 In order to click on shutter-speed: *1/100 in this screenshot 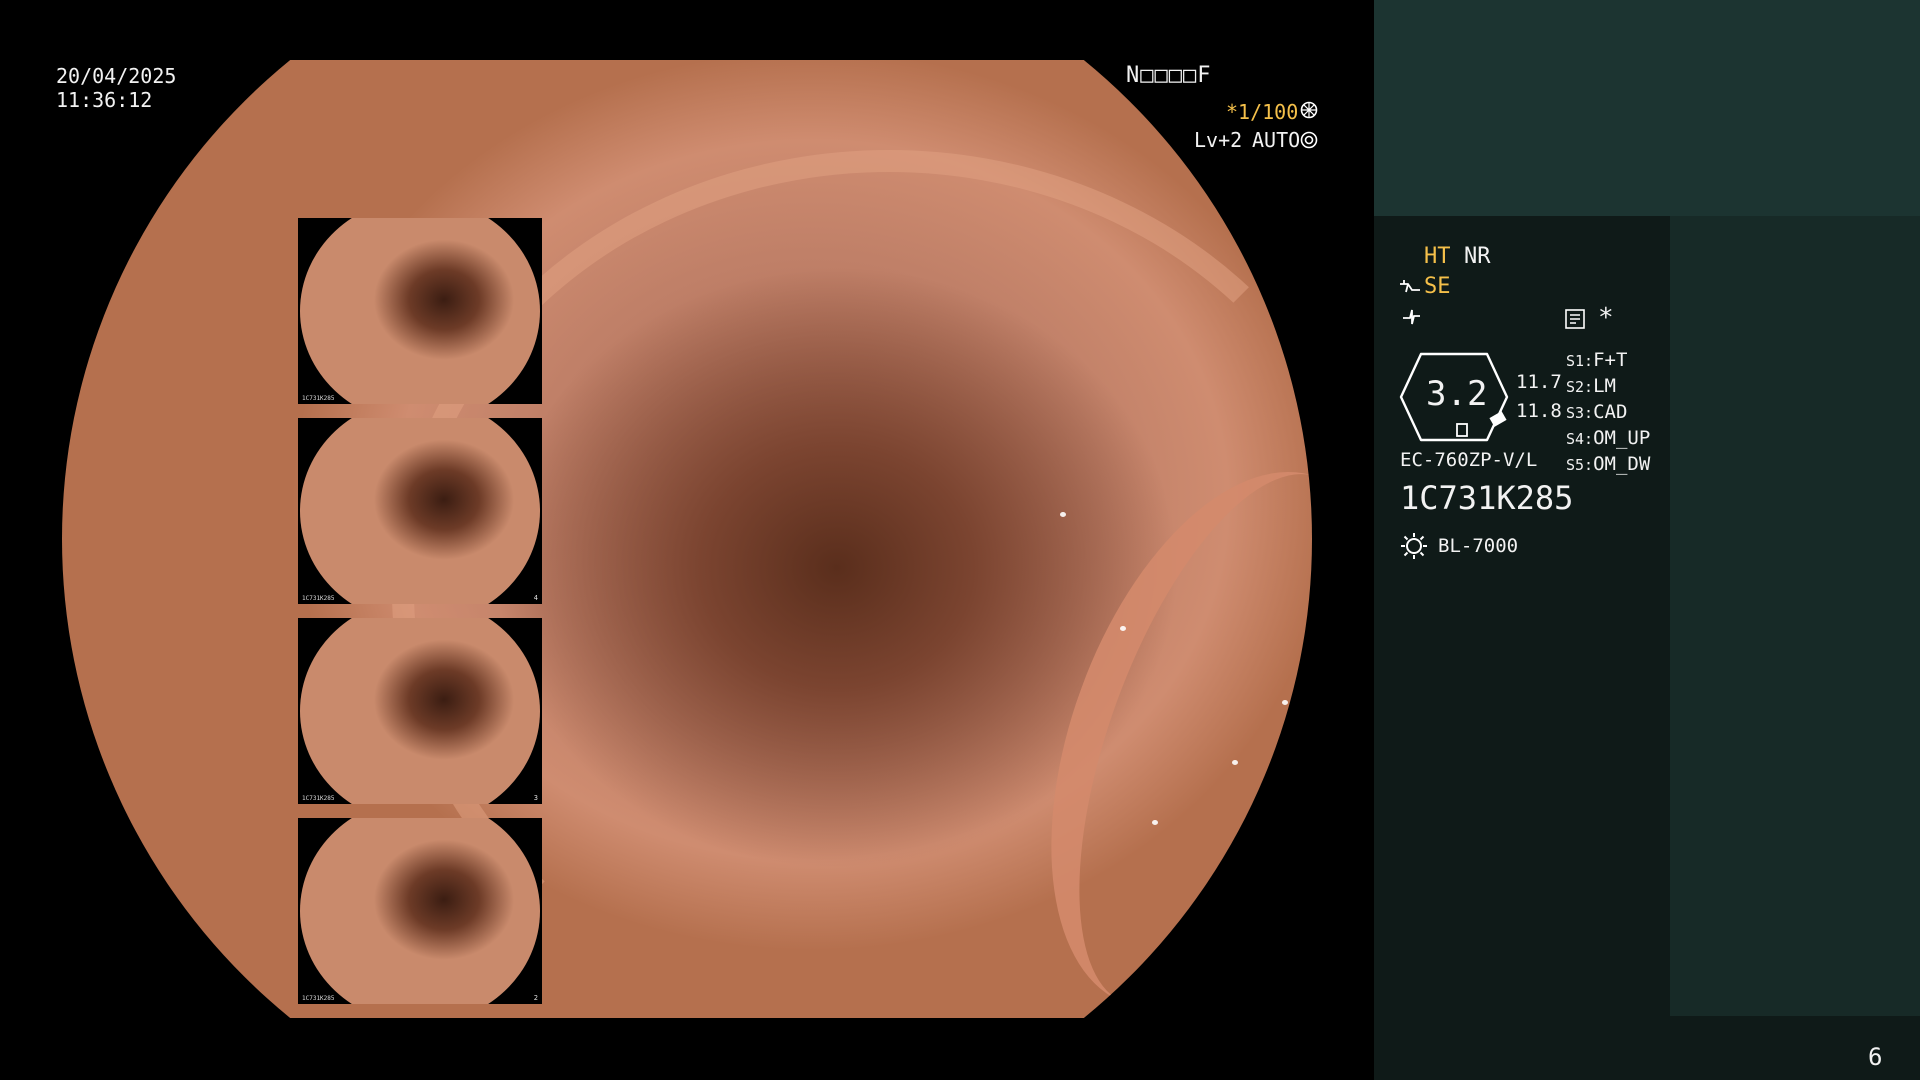, I will do `click(1262, 112)`.